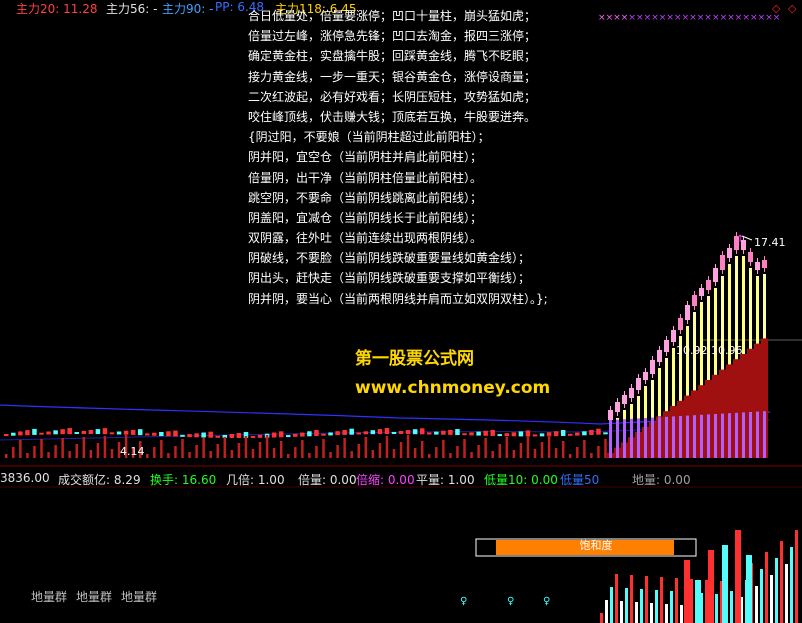 The height and width of the screenshot is (623, 802). Describe the element at coordinates (139, 597) in the screenshot. I see `ground-volume-group-3: 地量群` at that location.